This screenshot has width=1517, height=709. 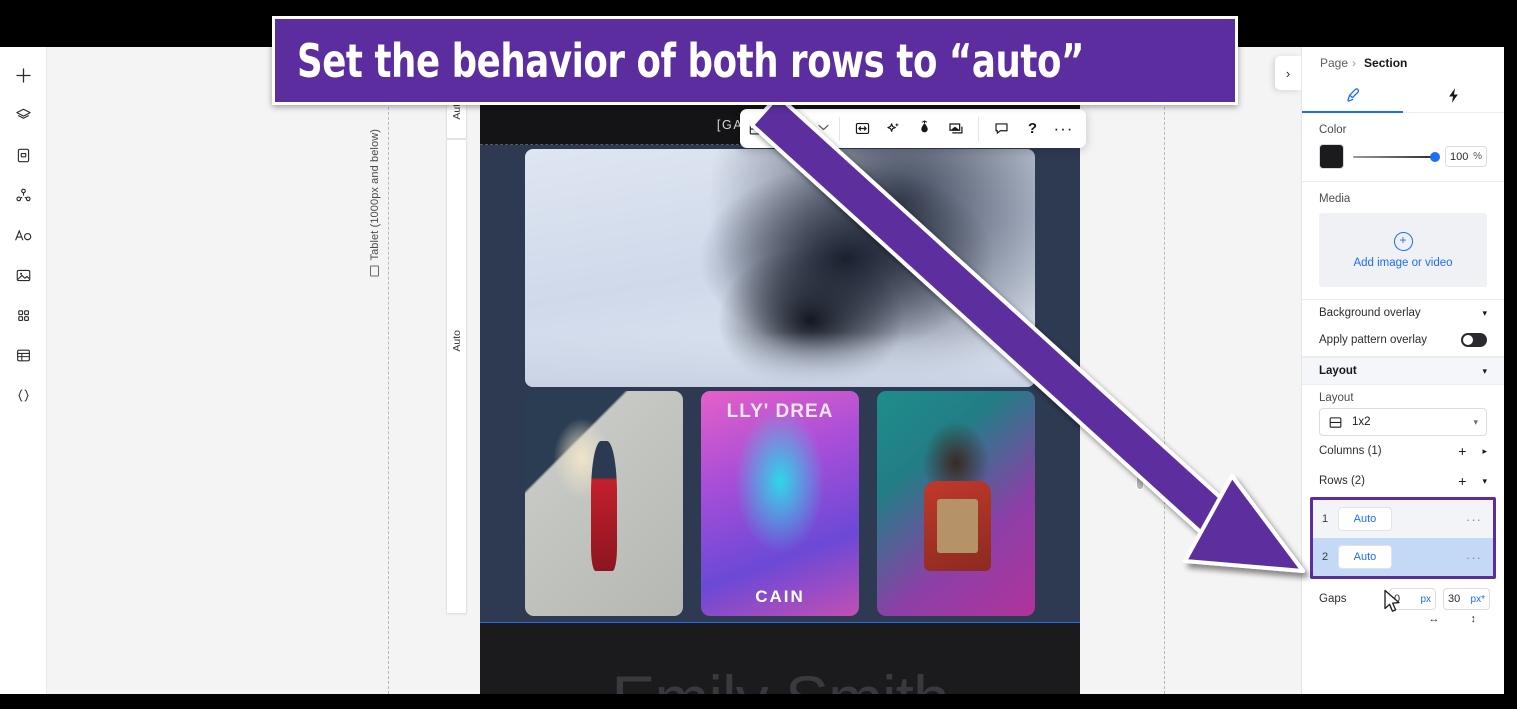 What do you see at coordinates (1403, 480) in the screenshot?
I see `rows-row: Rows (2) + ▾` at bounding box center [1403, 480].